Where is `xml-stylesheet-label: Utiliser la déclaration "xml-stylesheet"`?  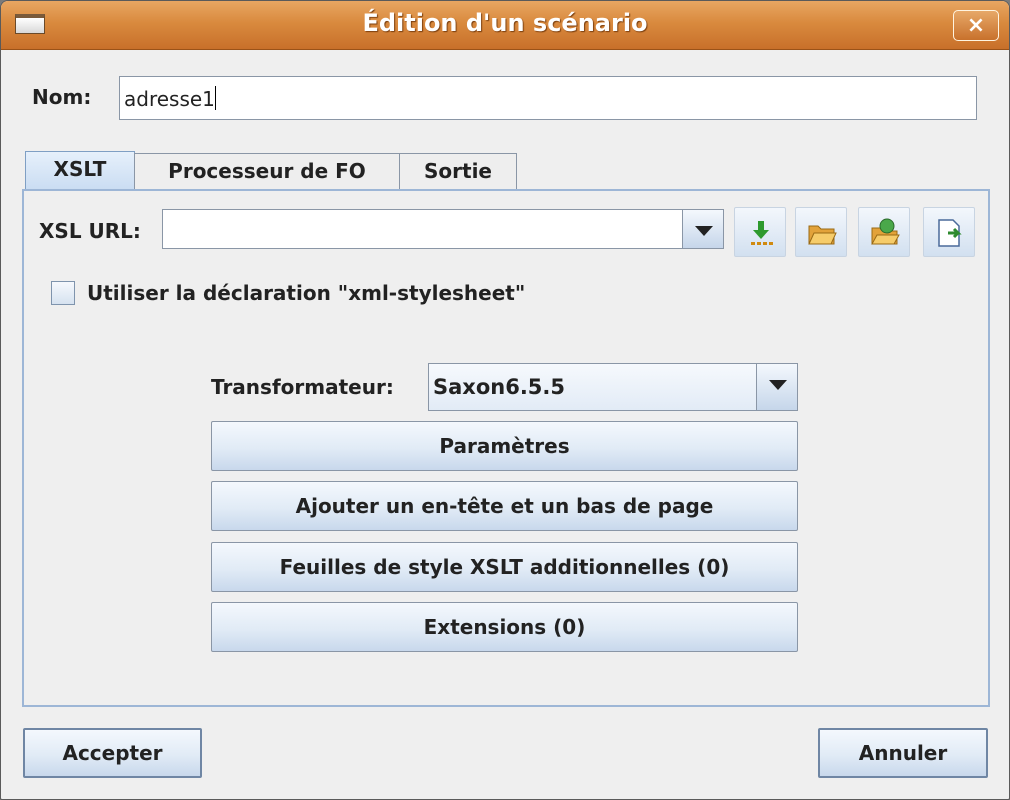 xml-stylesheet-label: Utiliser la déclaration "xml-stylesheet" is located at coordinates (306, 293).